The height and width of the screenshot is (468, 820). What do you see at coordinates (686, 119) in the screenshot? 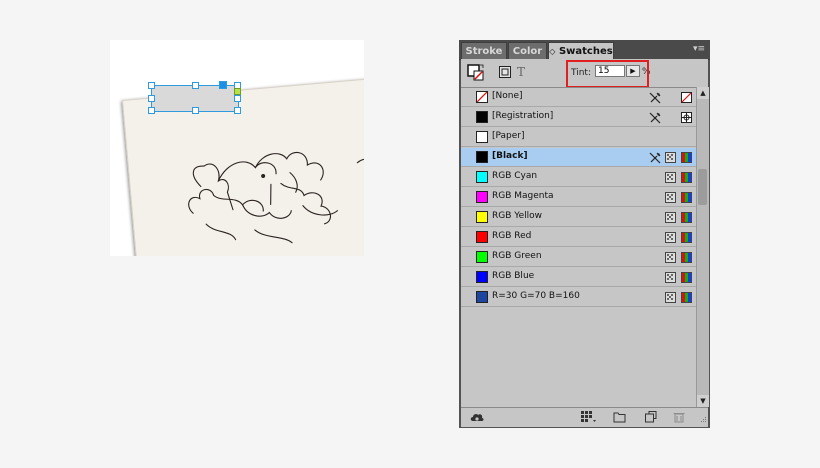
I see `registration-icon` at bounding box center [686, 119].